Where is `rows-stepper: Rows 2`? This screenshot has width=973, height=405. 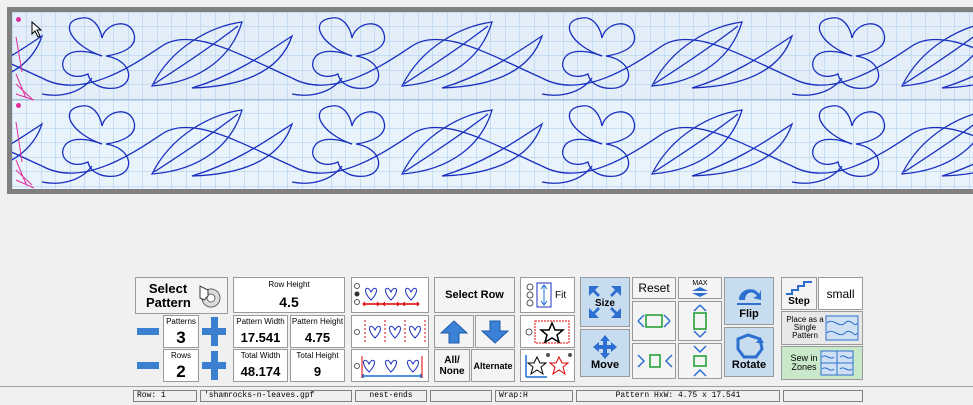
rows-stepper: Rows 2 is located at coordinates (181, 365).